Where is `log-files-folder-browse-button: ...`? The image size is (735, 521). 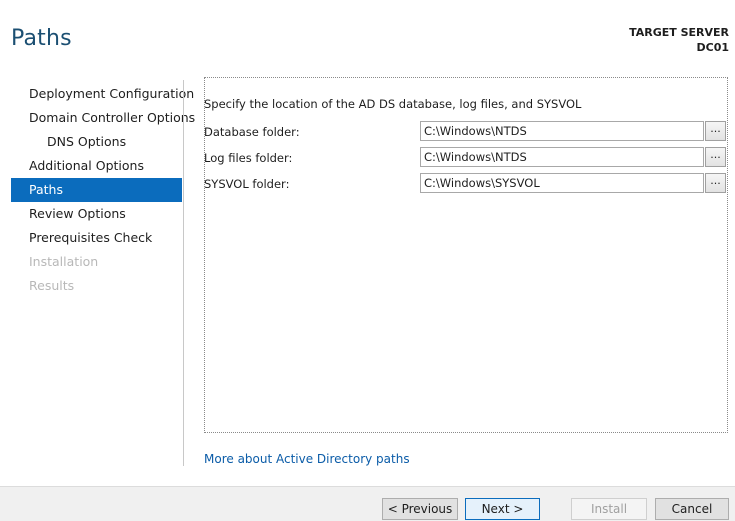
log-files-folder-browse-button: ... is located at coordinates (715, 157).